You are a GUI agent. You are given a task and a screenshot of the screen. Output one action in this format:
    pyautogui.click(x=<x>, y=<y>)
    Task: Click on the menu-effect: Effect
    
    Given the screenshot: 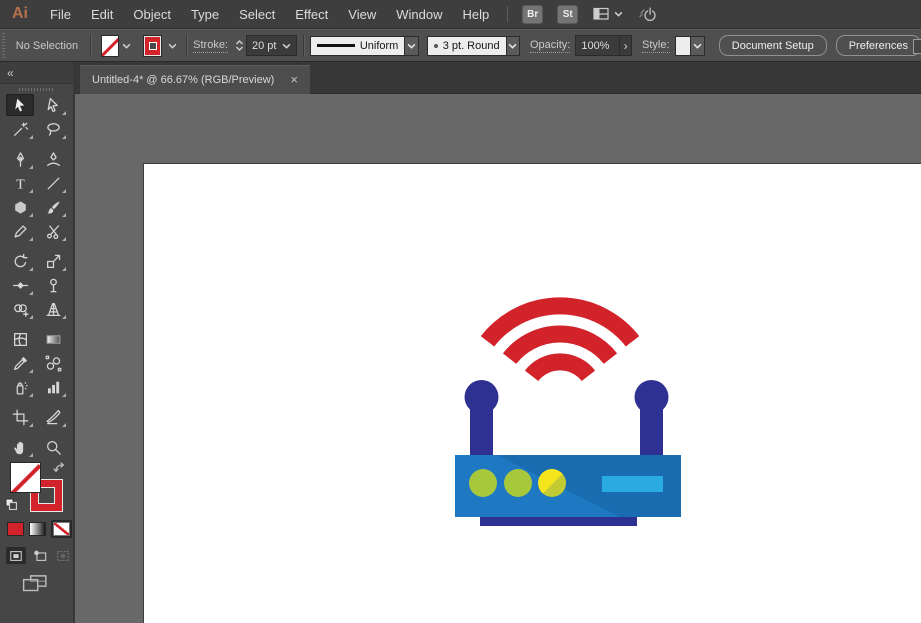 What is the action you would take?
    pyautogui.click(x=311, y=14)
    